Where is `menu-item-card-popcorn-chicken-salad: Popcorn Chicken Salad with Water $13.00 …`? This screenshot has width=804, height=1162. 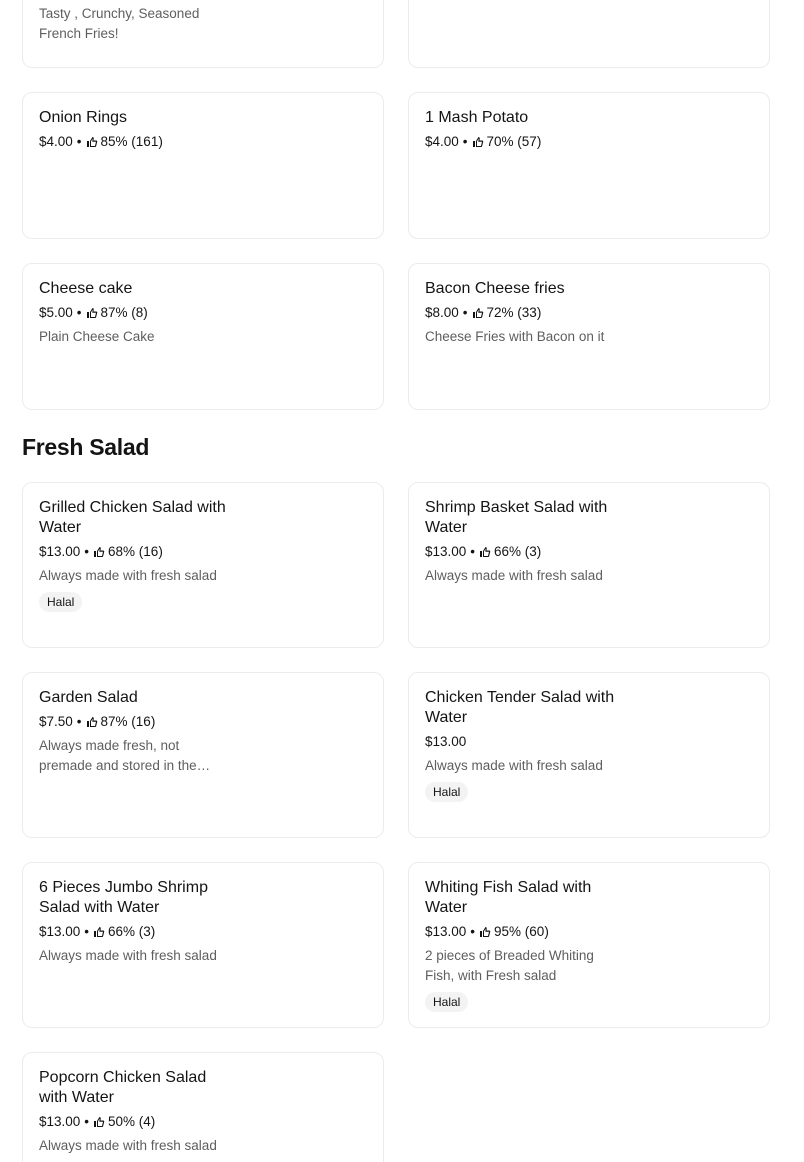
menu-item-card-popcorn-chicken-salad: Popcorn Chicken Salad with Water $13.00 … is located at coordinates (203, 1107).